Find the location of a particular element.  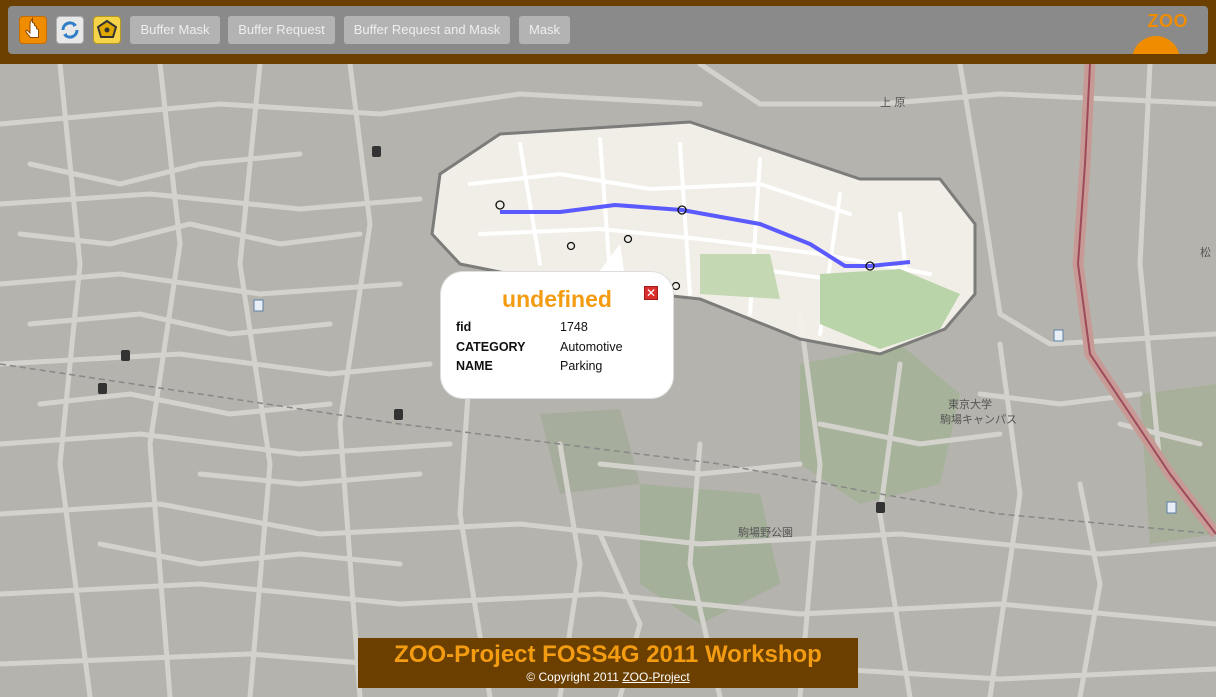

place-label: 上 原 is located at coordinates (893, 102).